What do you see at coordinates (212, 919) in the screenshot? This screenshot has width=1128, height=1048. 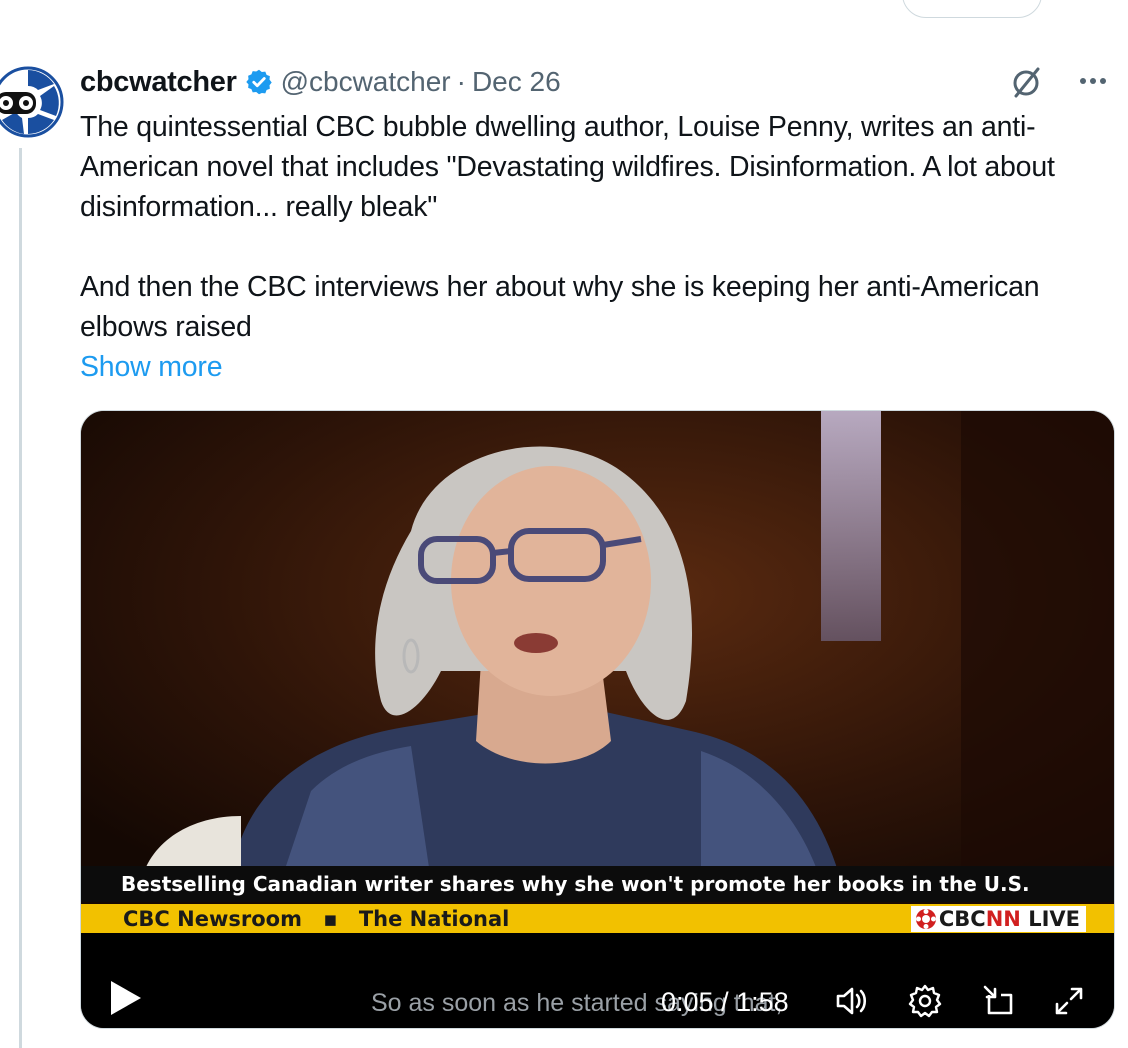 I see `program-name-left: CBC Newsroom` at bounding box center [212, 919].